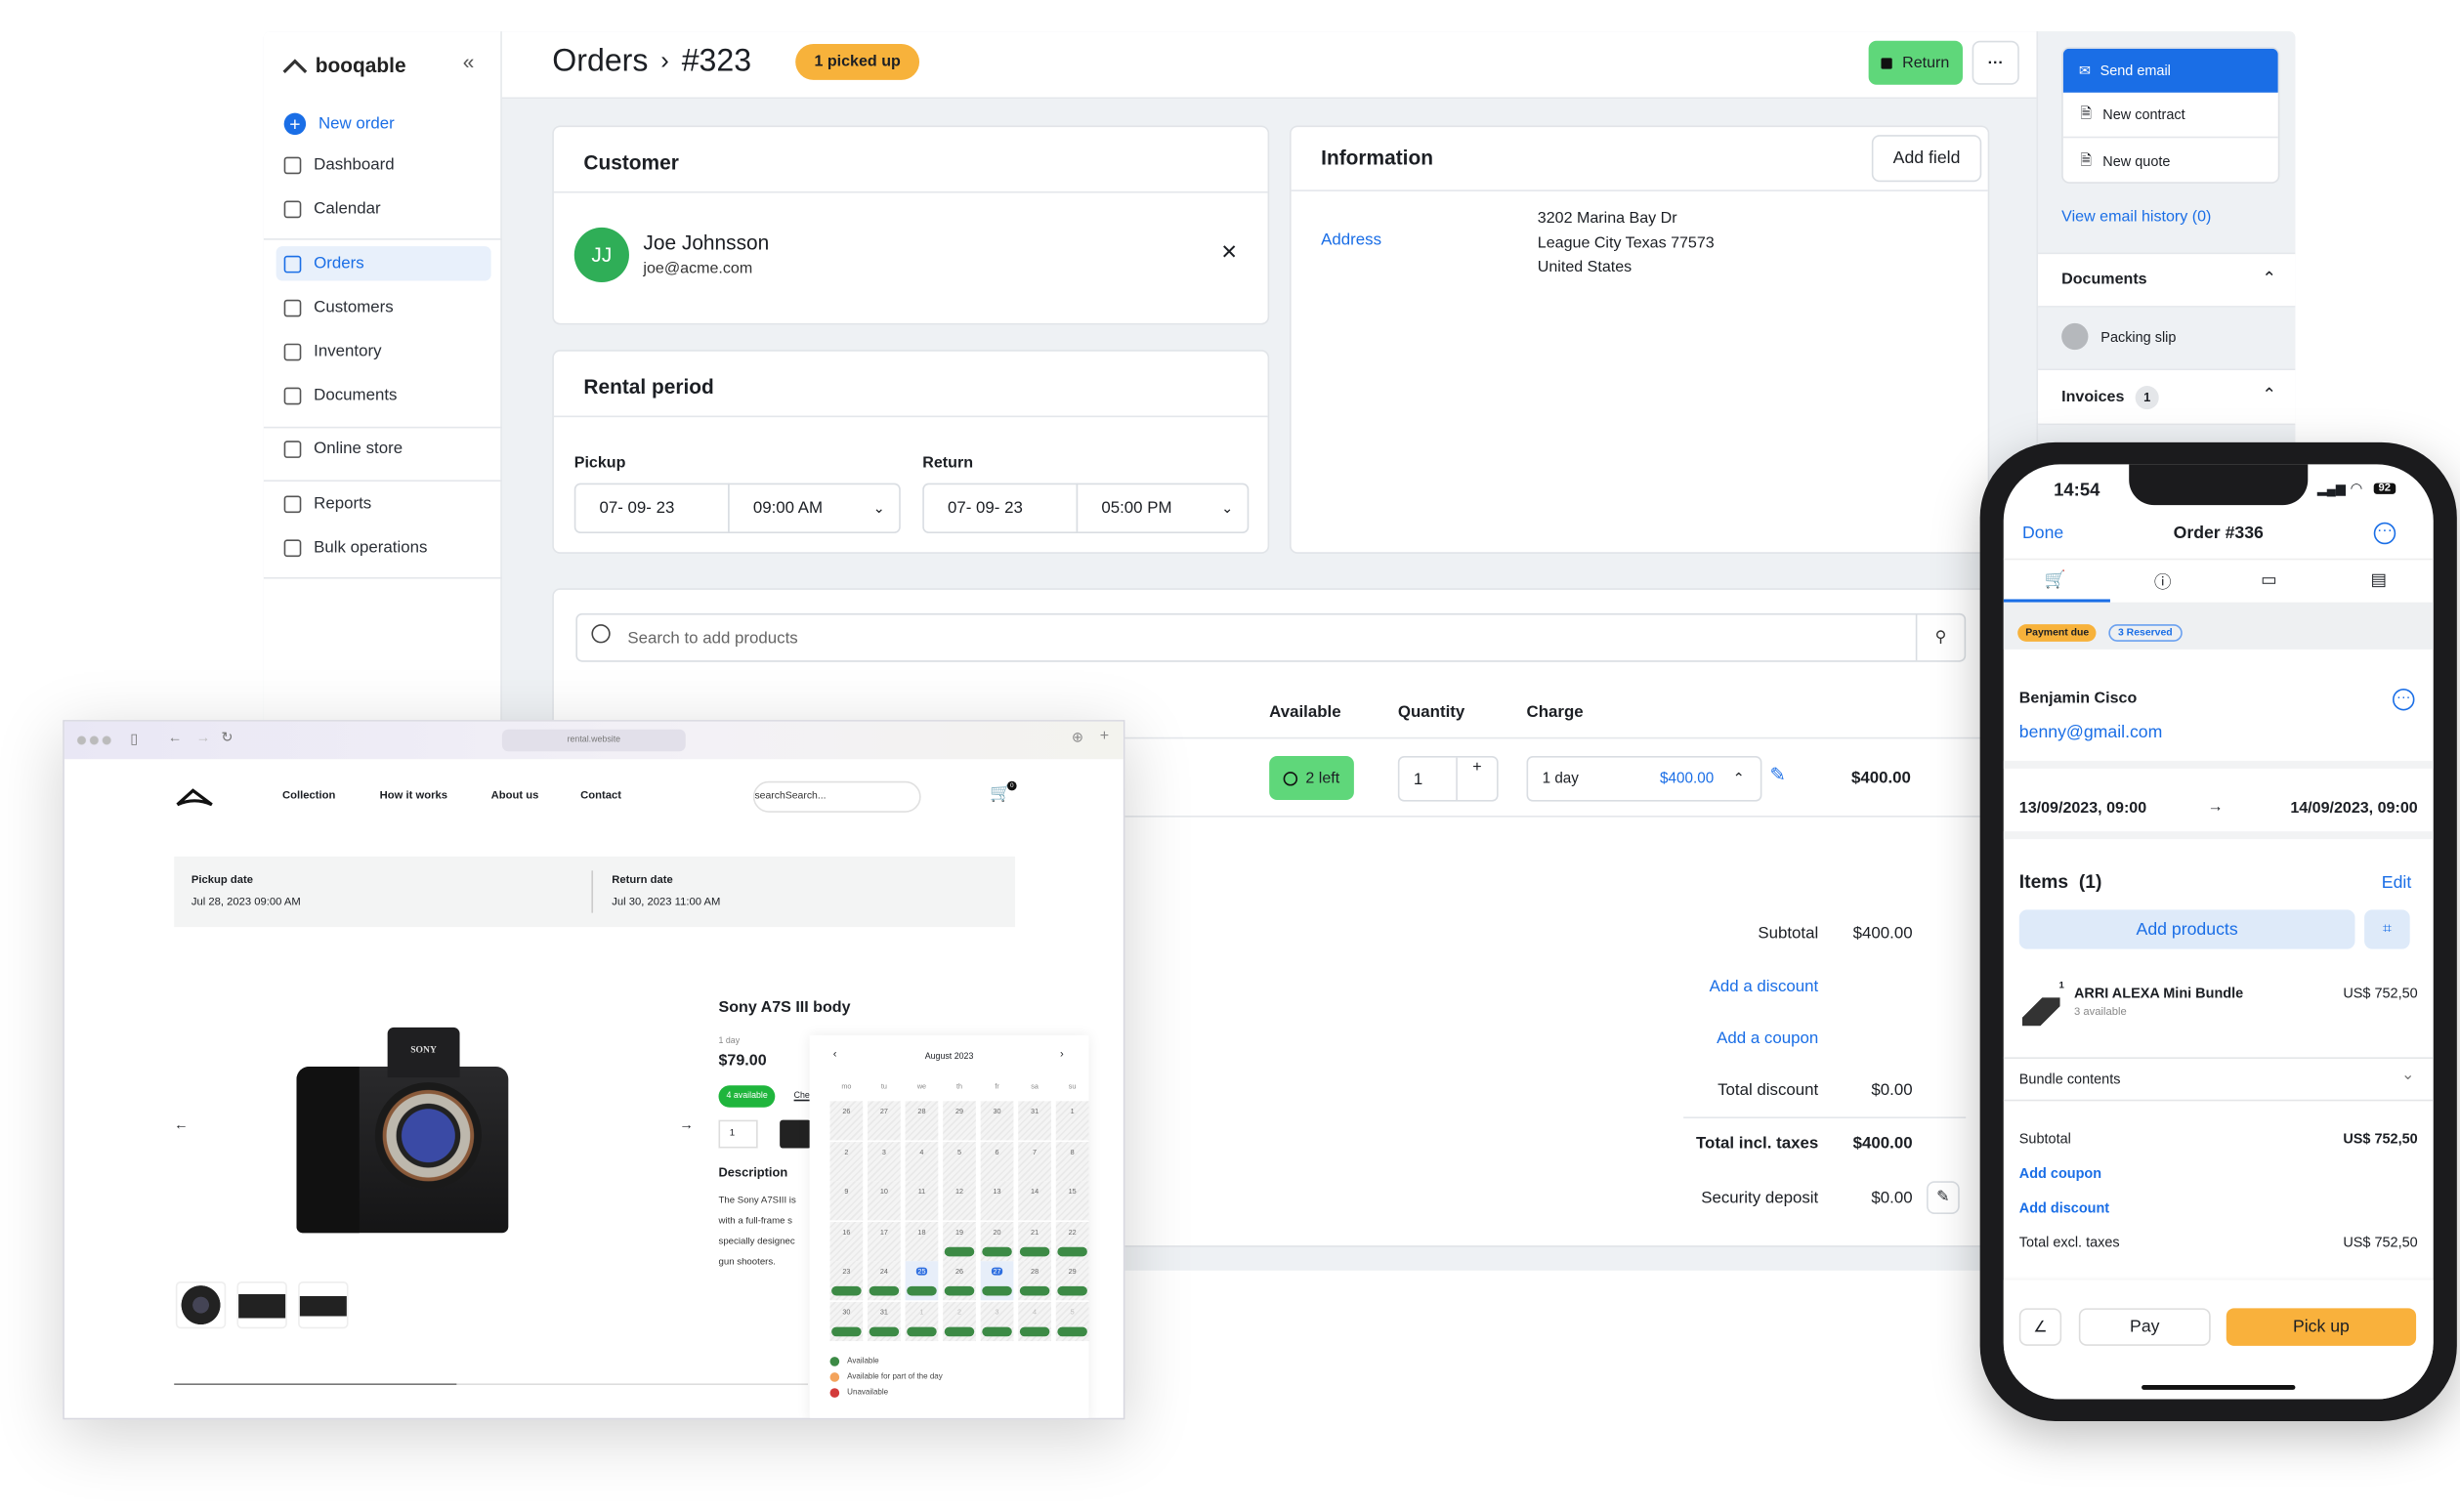 The image size is (2460, 1512). I want to click on calendar-day: 12, so click(960, 1201).